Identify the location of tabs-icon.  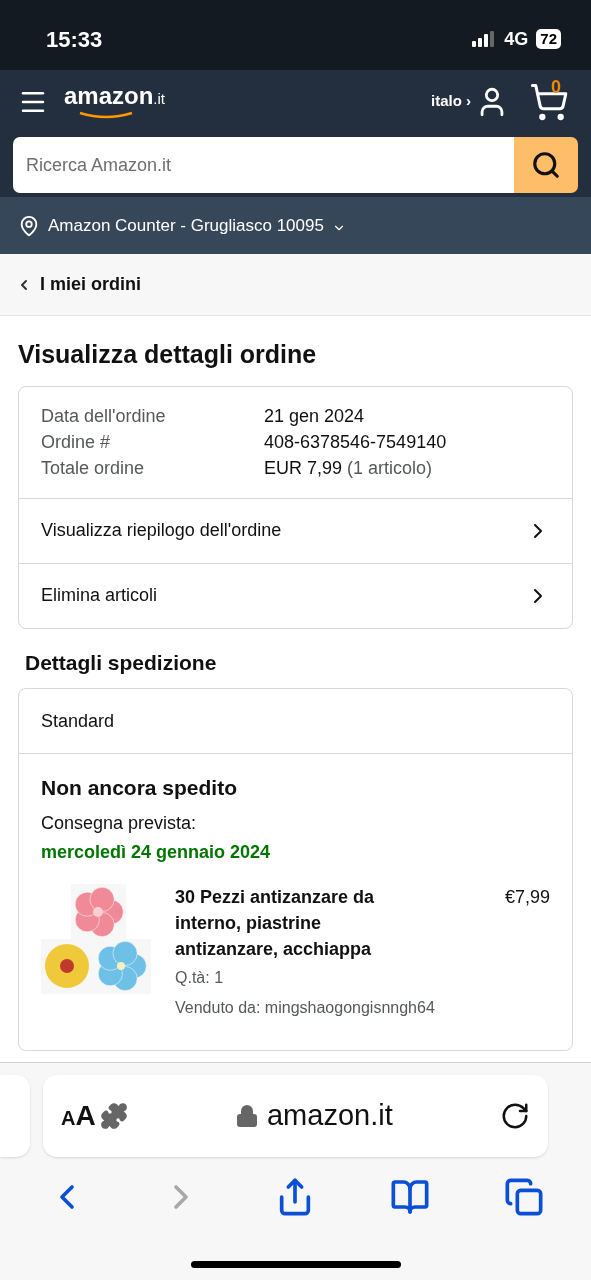
(523, 1197).